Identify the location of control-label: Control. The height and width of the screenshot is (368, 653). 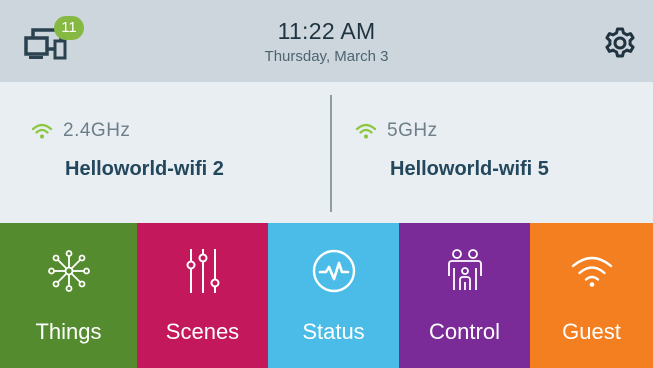
(464, 331).